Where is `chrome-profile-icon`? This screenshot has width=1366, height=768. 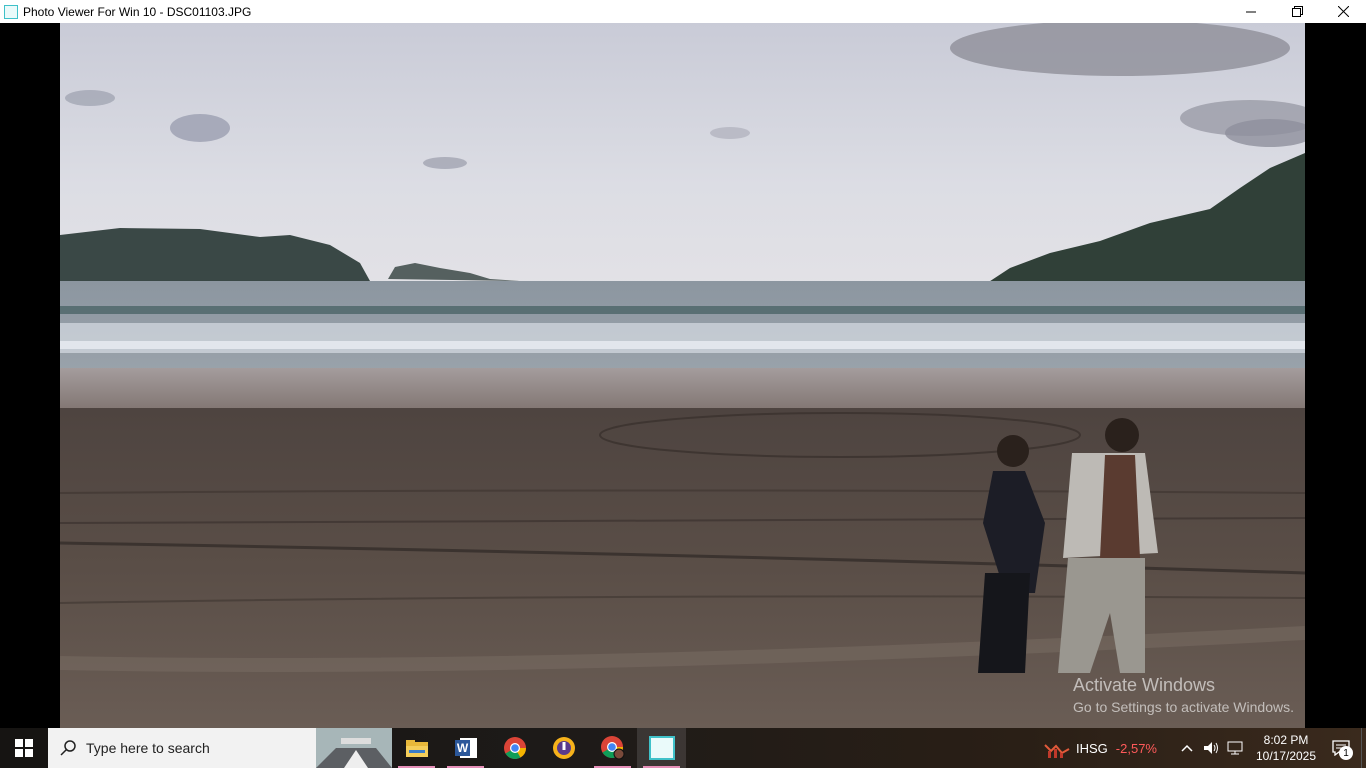 chrome-profile-icon is located at coordinates (612, 748).